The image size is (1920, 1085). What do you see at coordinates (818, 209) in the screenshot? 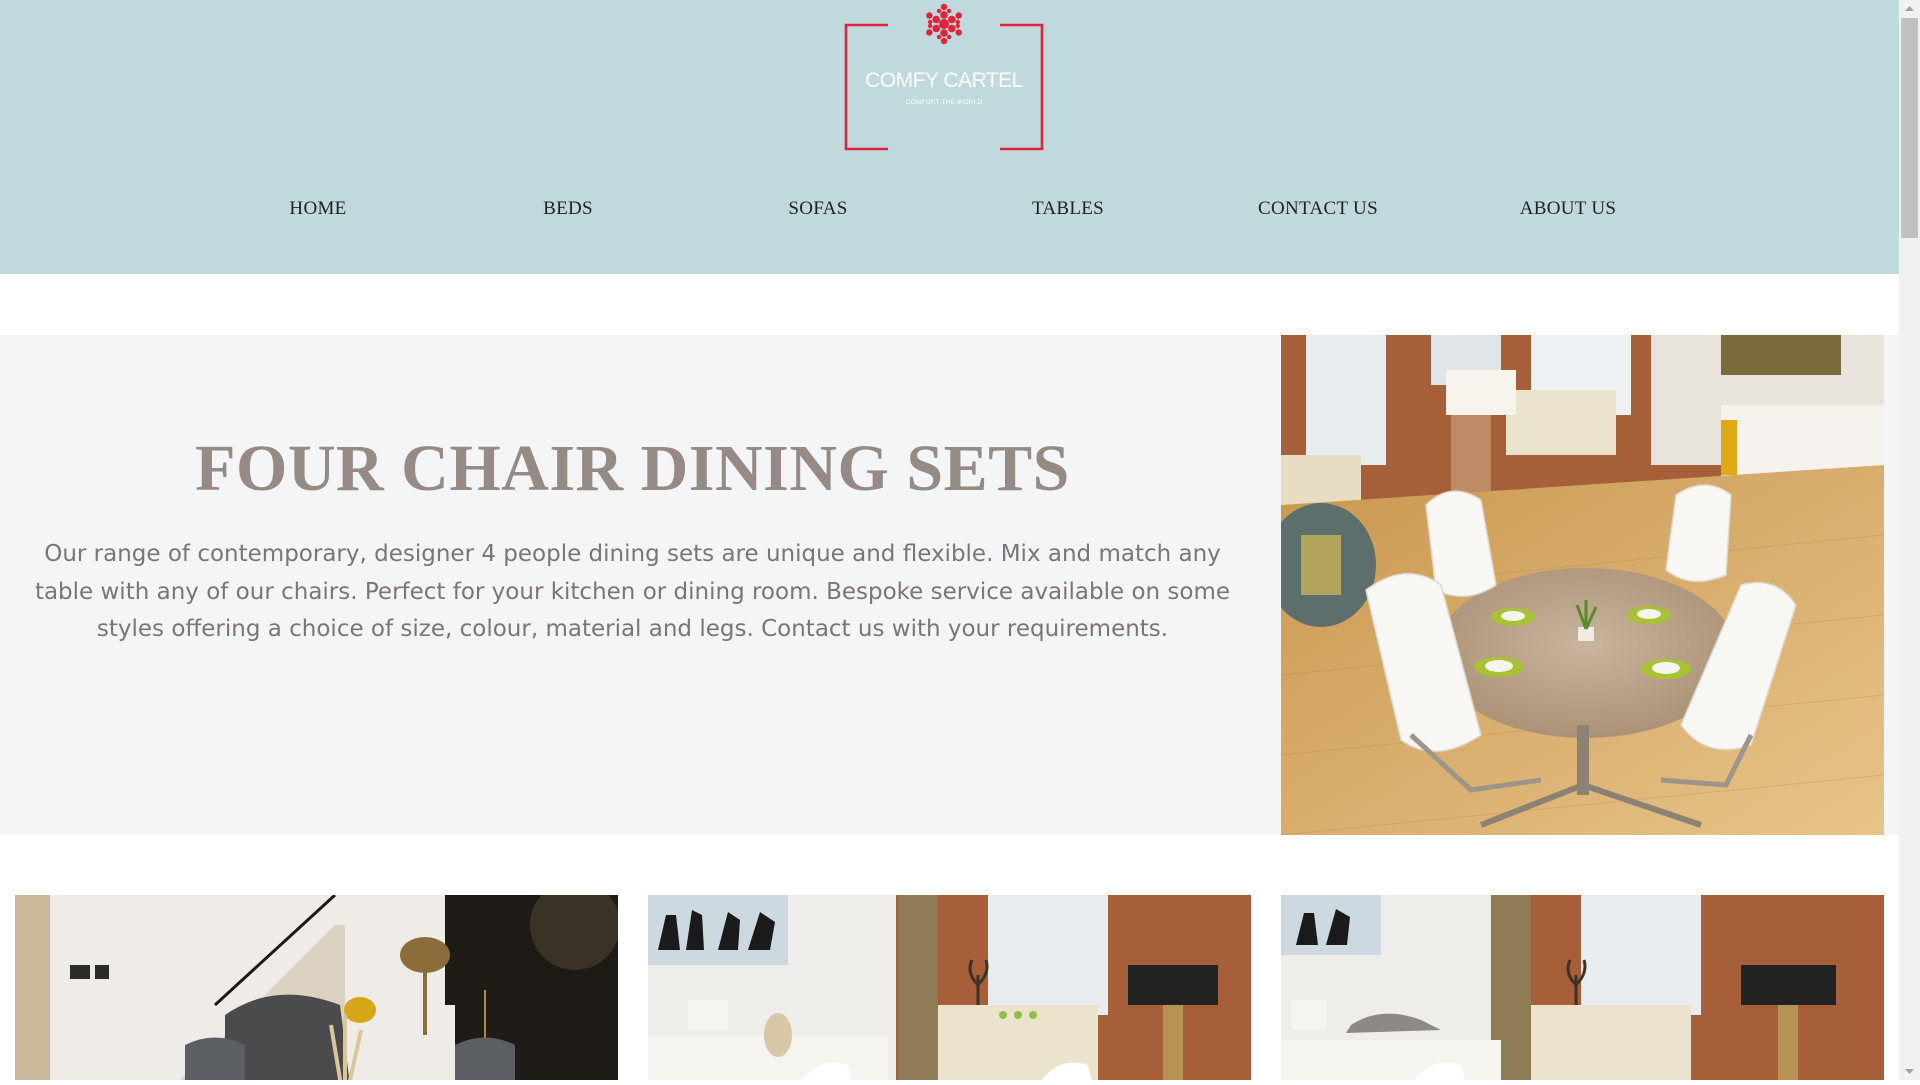
I see `nav-sofas-link: SOFAS` at bounding box center [818, 209].